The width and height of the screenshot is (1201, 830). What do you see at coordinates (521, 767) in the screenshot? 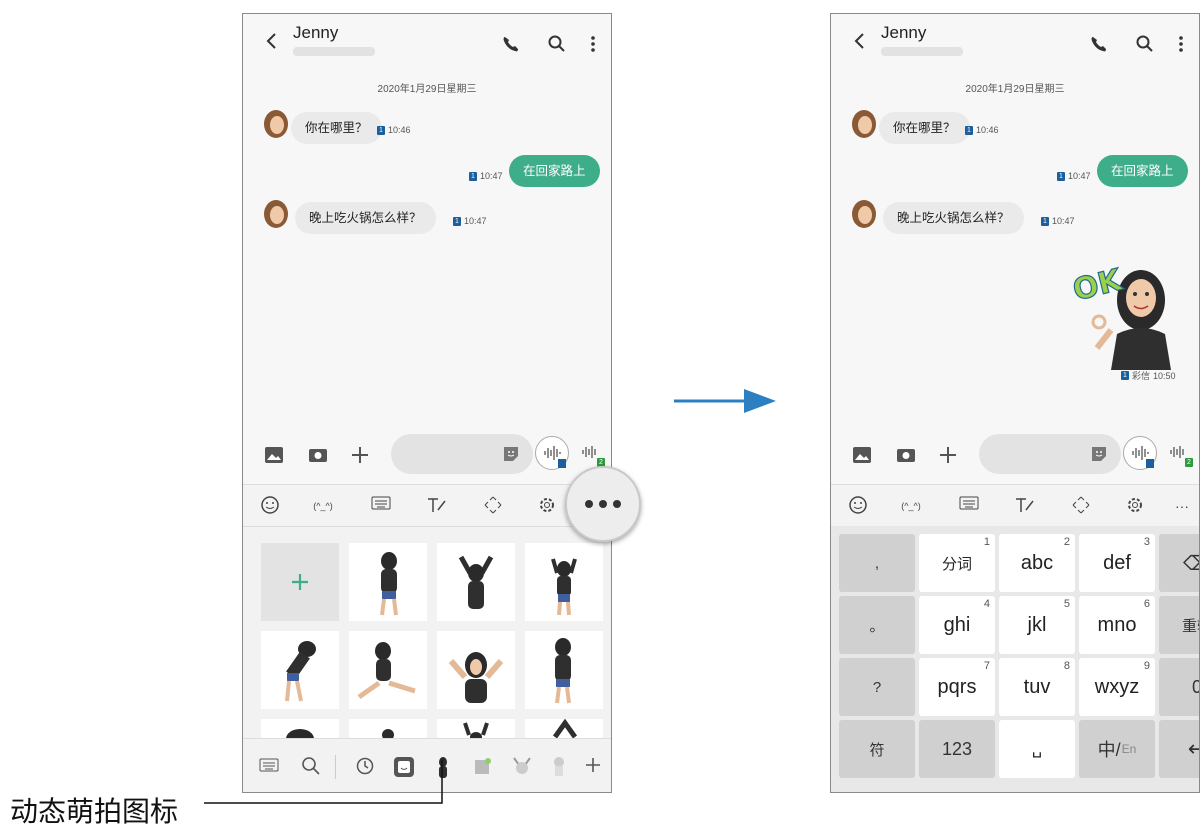
I see `animal-sticker-icon` at bounding box center [521, 767].